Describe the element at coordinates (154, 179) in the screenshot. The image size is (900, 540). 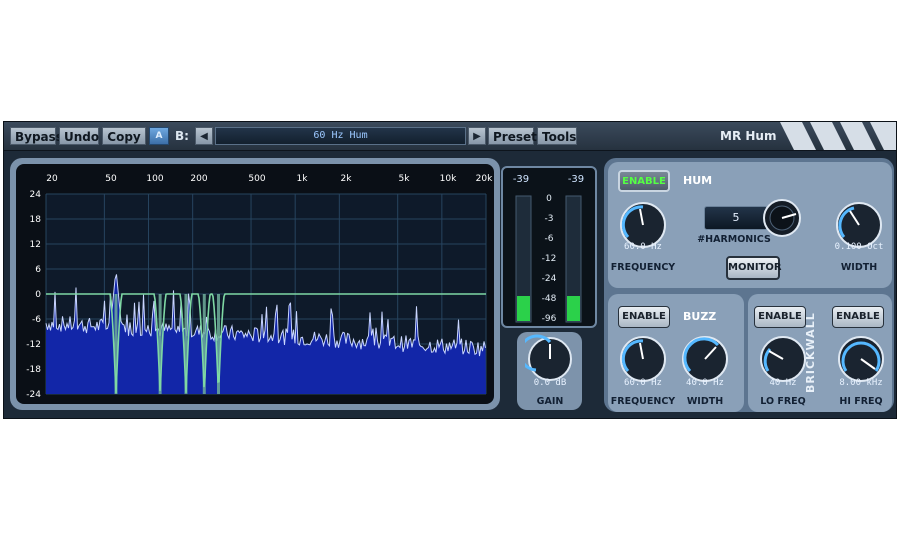
I see `freq-tick: 100` at that location.